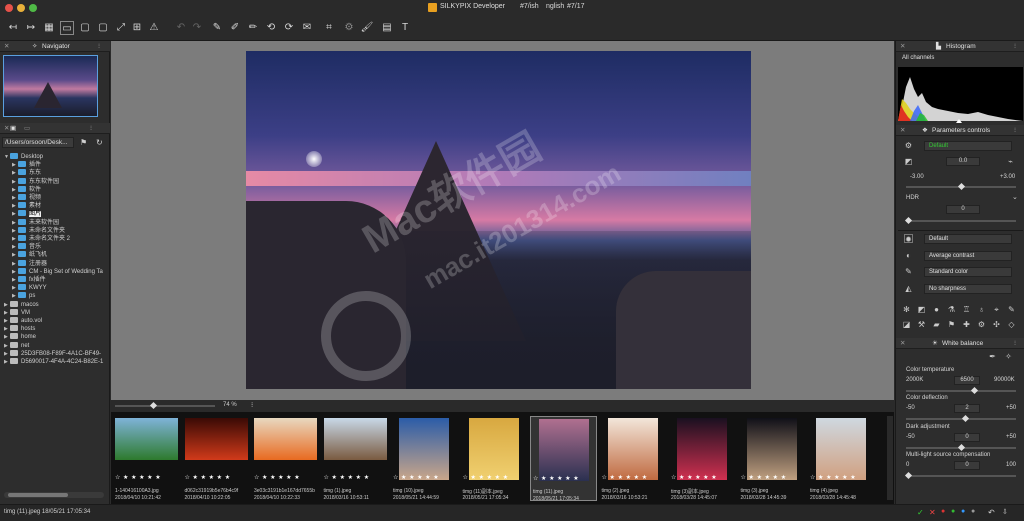 This screenshot has width=1024, height=521. I want to click on color-temp-slider, so click(961, 391).